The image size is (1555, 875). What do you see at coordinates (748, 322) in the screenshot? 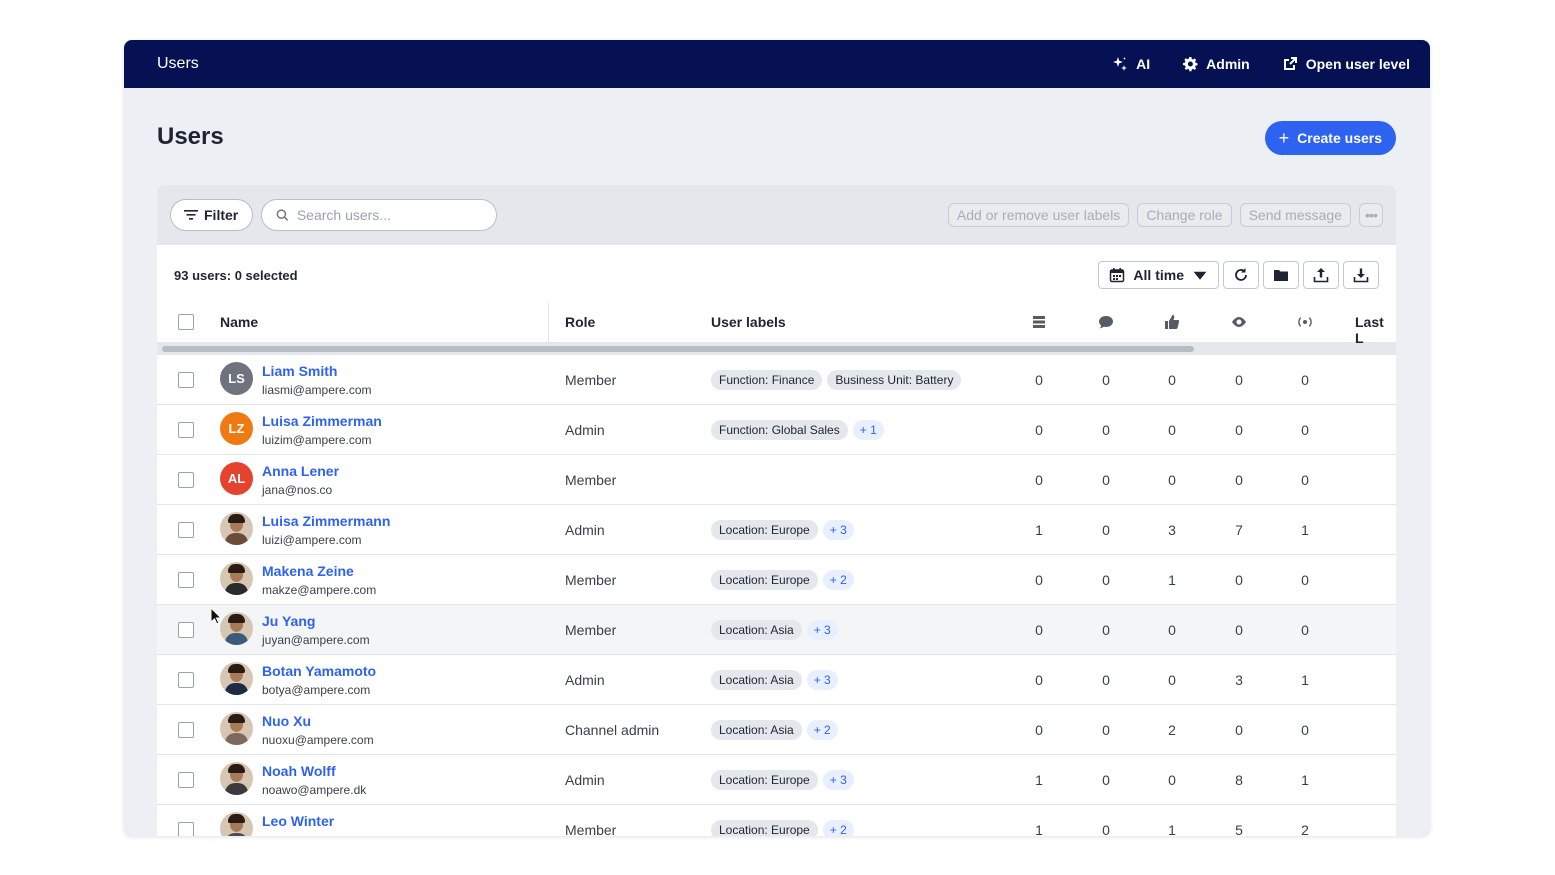
I see `header-user-labels: User labels` at bounding box center [748, 322].